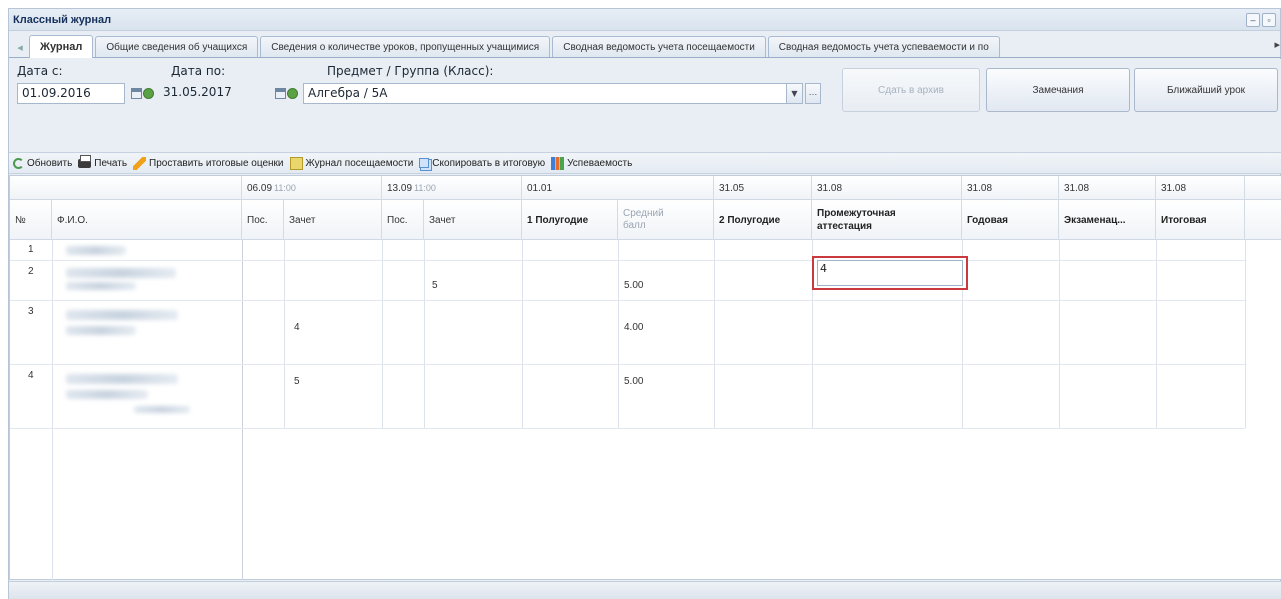 The image size is (1281, 599). What do you see at coordinates (887, 188) in the screenshot?
I see `date-header-5: 31.08` at bounding box center [887, 188].